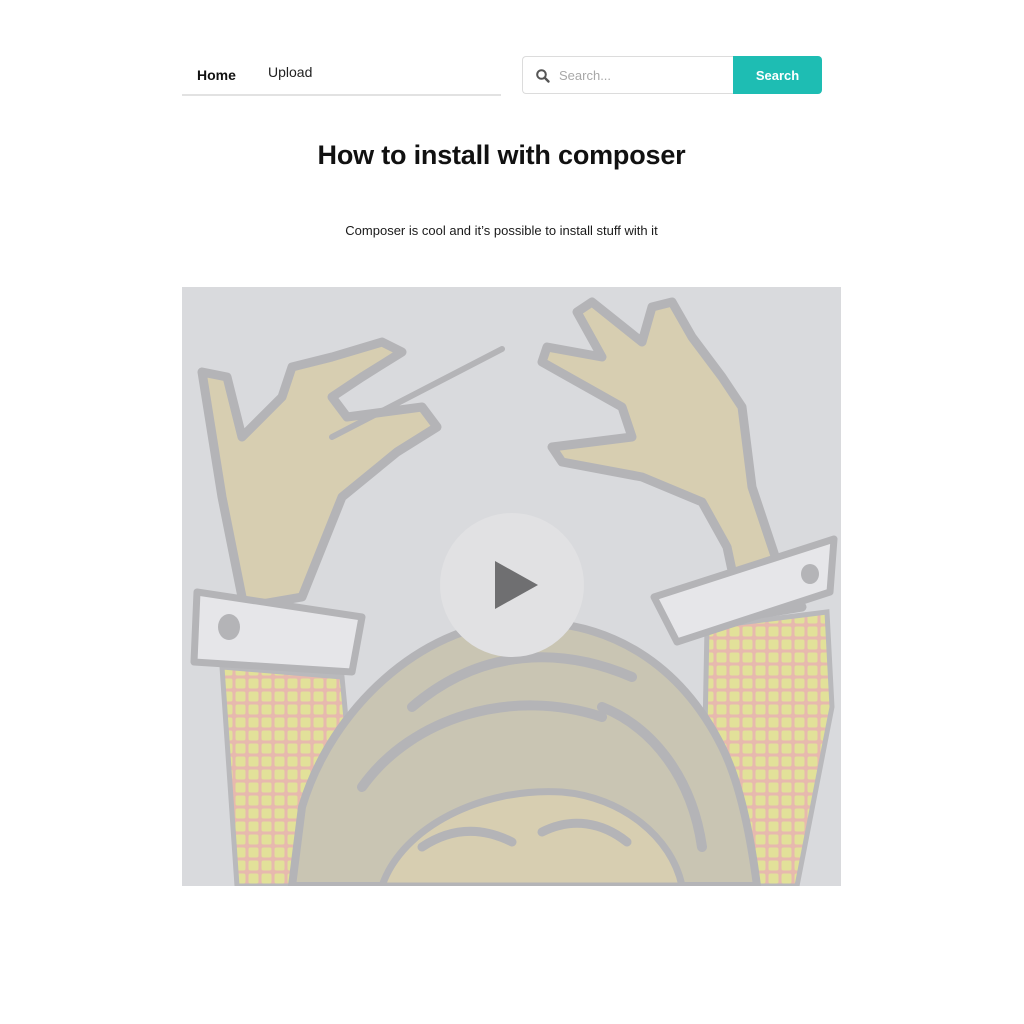 Image resolution: width=1024 pixels, height=1024 pixels. I want to click on search-form: Search, so click(672, 75).